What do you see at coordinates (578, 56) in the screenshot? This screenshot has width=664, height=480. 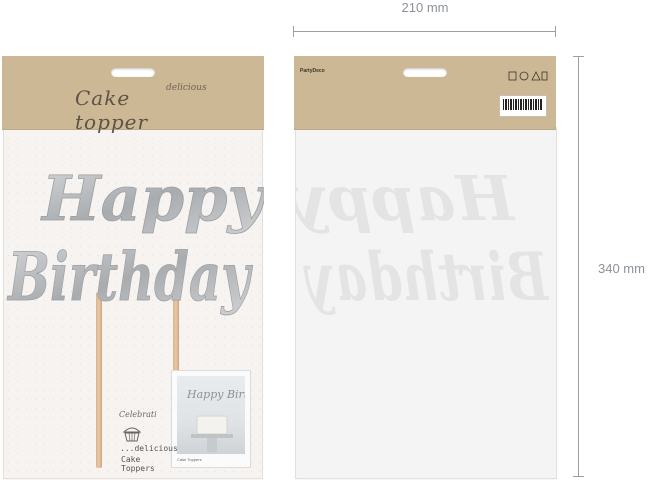 I see `height-dimension-tick-top` at bounding box center [578, 56].